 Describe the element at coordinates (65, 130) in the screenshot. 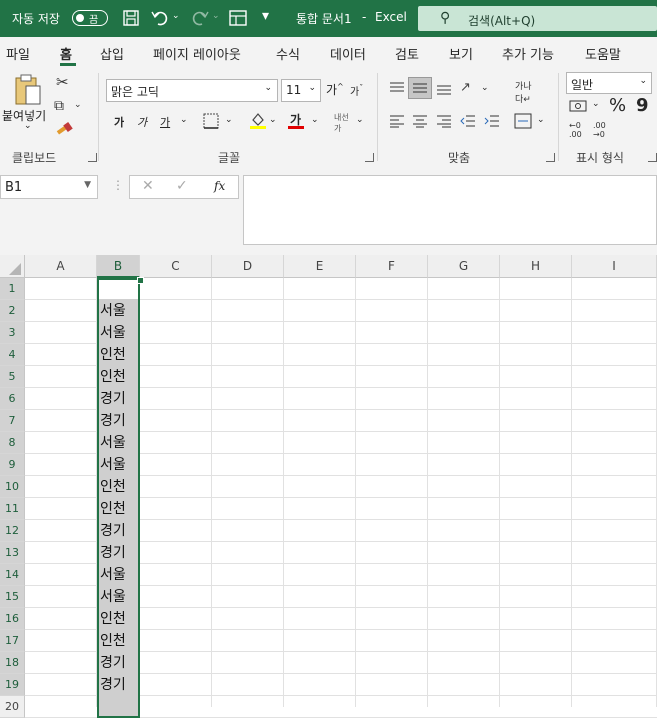

I see `format-painter-icon` at that location.